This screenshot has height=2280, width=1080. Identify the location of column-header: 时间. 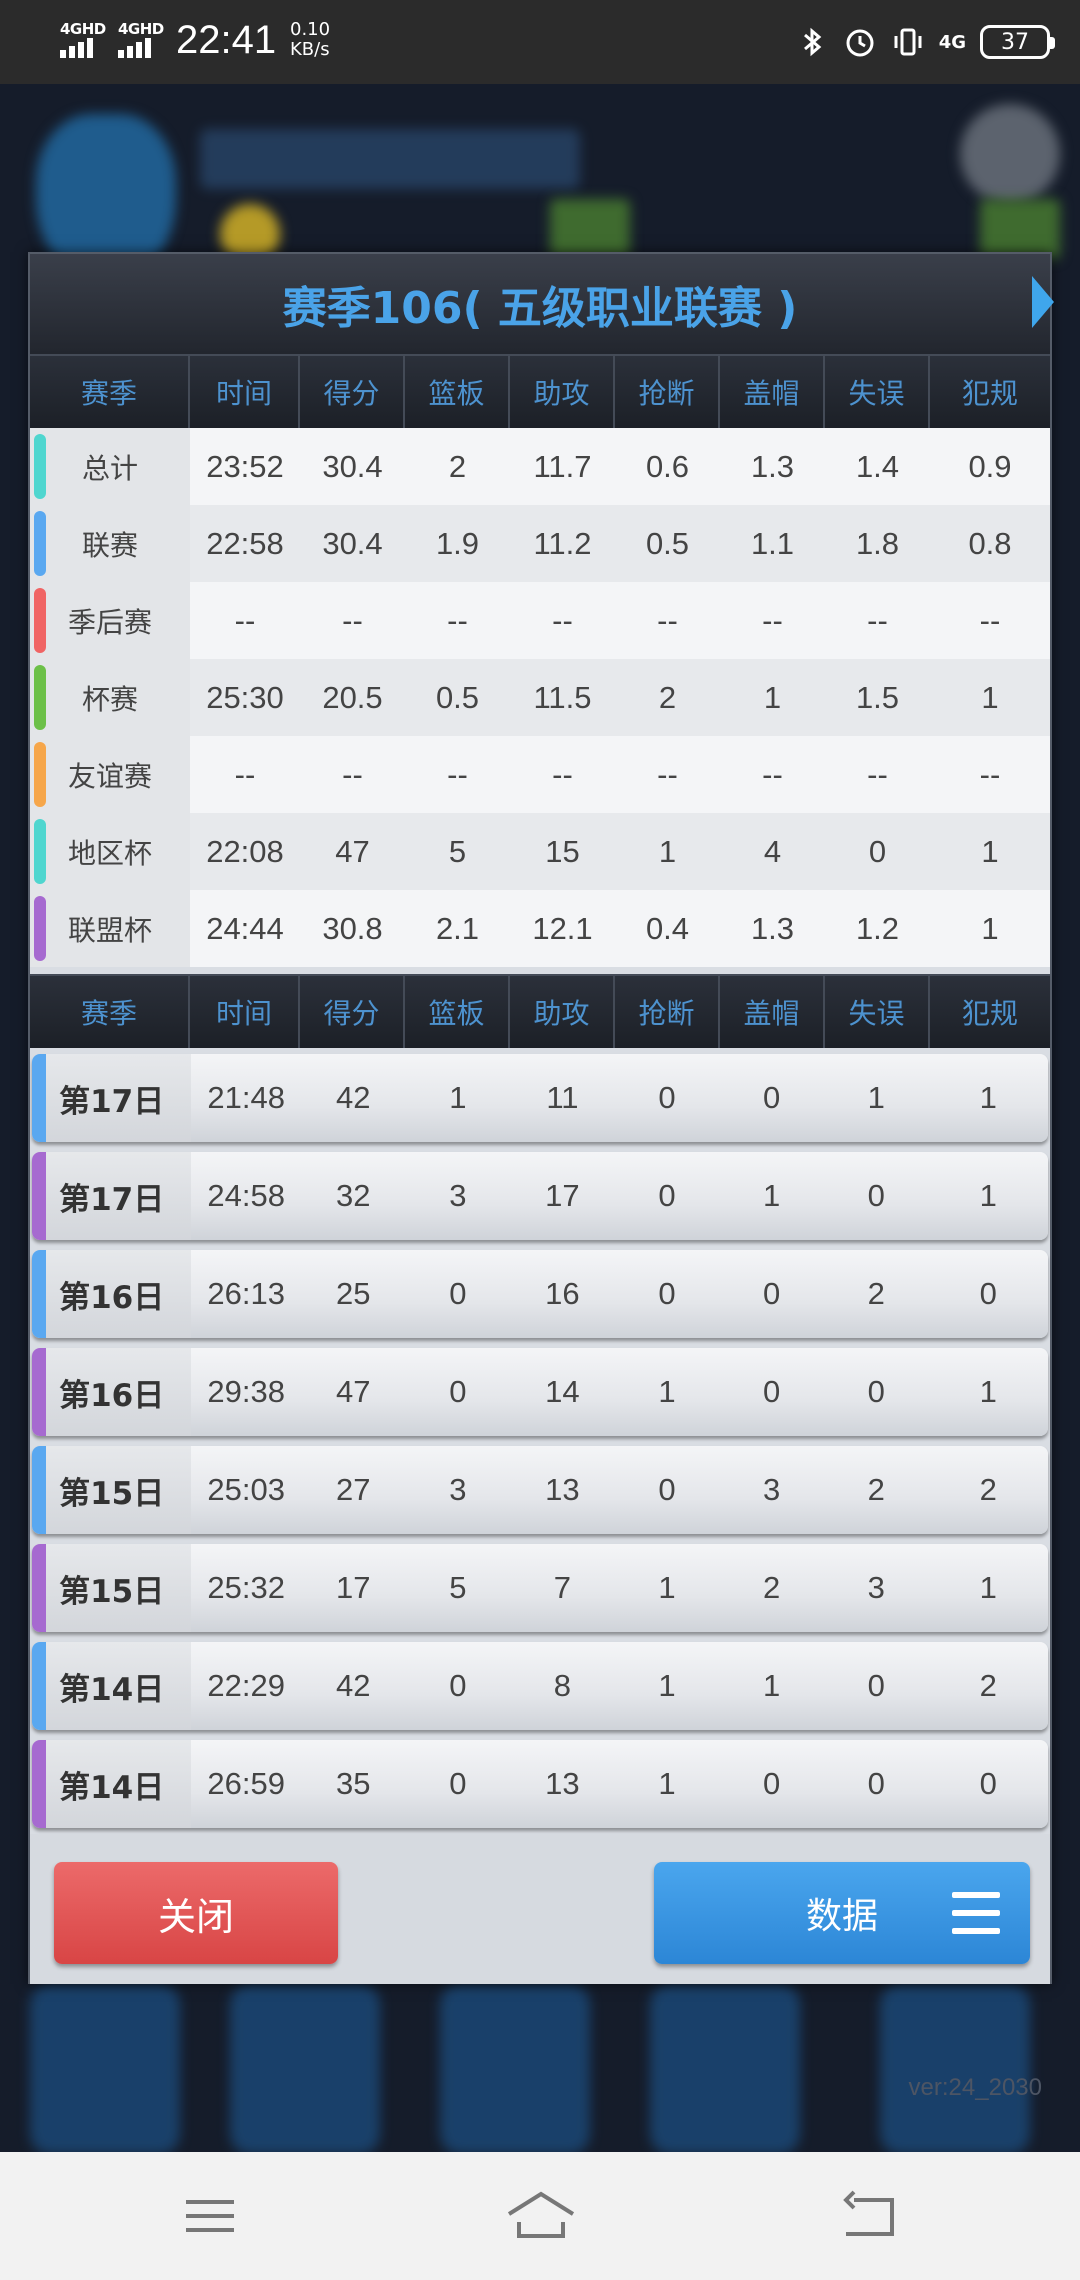
(245, 1012).